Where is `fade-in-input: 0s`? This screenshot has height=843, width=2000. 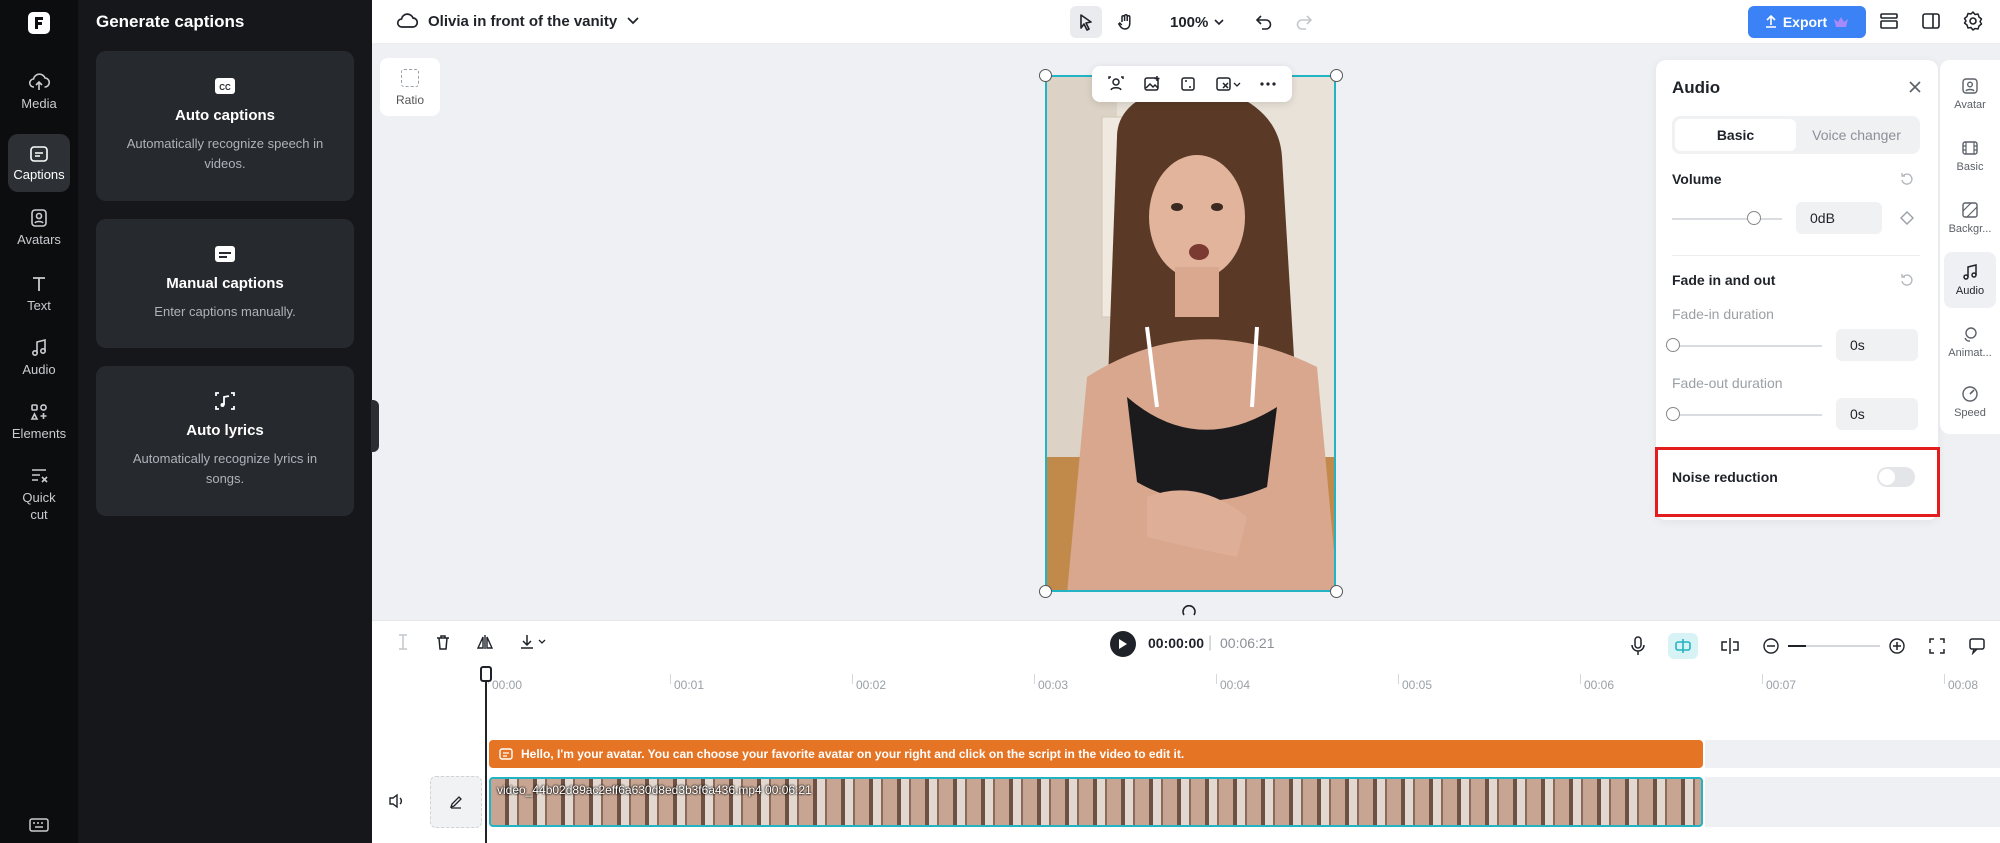
fade-in-input: 0s is located at coordinates (1877, 345).